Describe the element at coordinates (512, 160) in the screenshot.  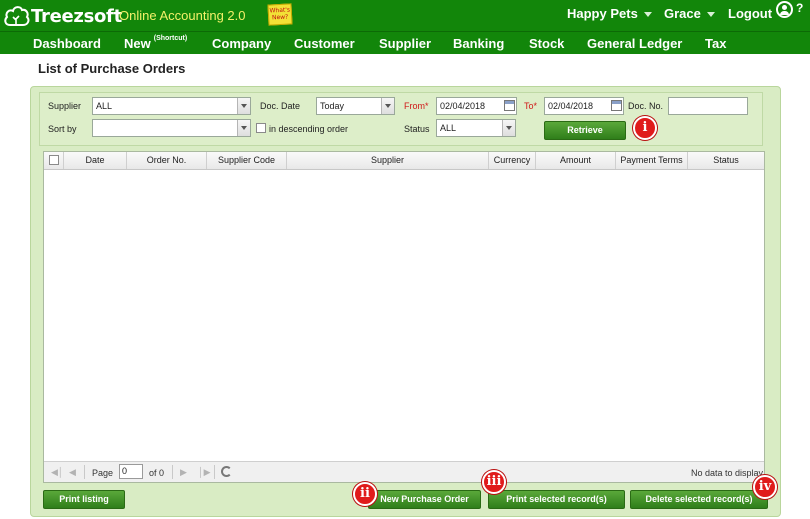
I see `col-currency: Currency` at that location.